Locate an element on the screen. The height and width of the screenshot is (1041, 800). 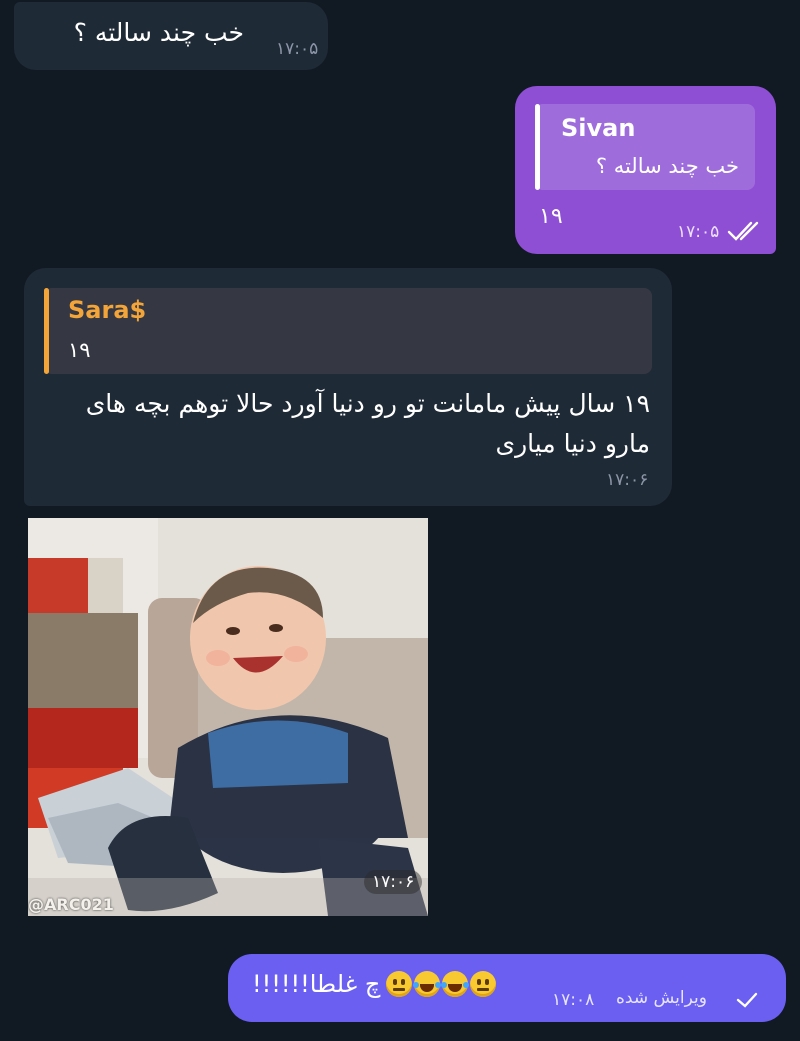
message-time: ۱۷:۰۸ is located at coordinates (573, 1000).